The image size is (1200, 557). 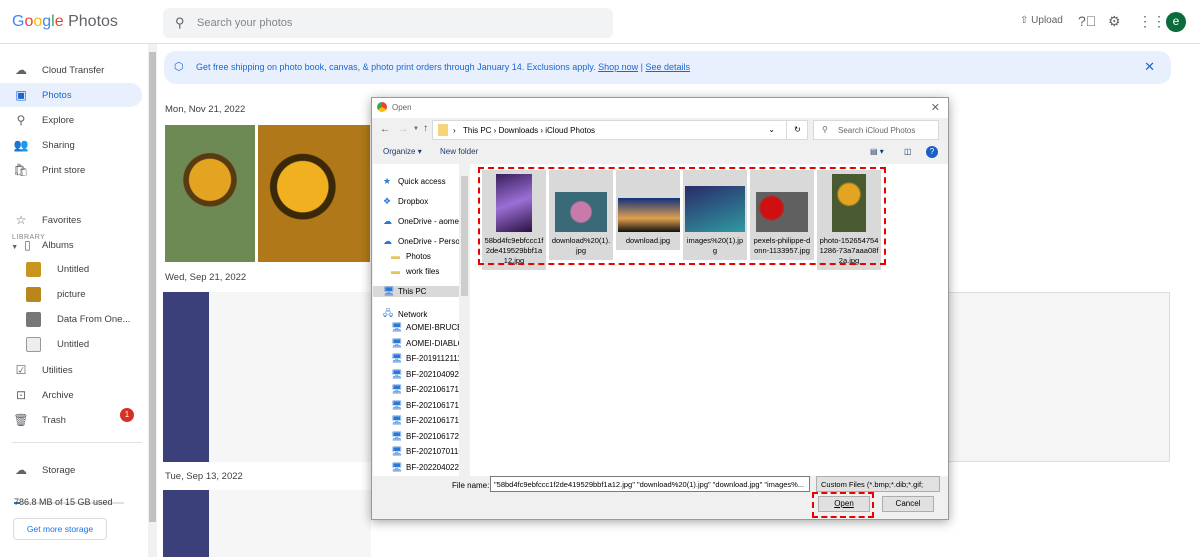 What do you see at coordinates (71, 220) in the screenshot?
I see `sidebar-item-favorites: ☆ Favorites` at bounding box center [71, 220].